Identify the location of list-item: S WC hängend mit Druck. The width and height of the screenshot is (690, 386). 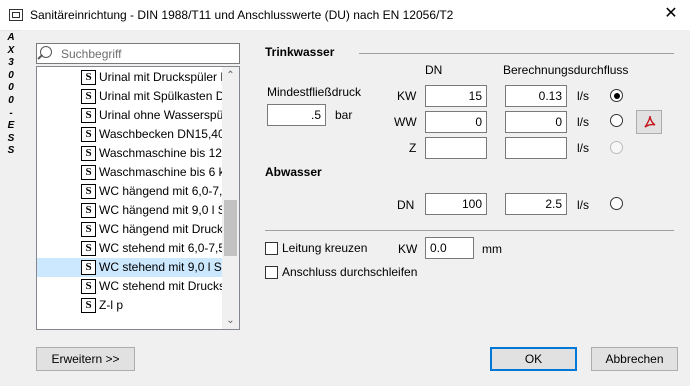
(130, 229).